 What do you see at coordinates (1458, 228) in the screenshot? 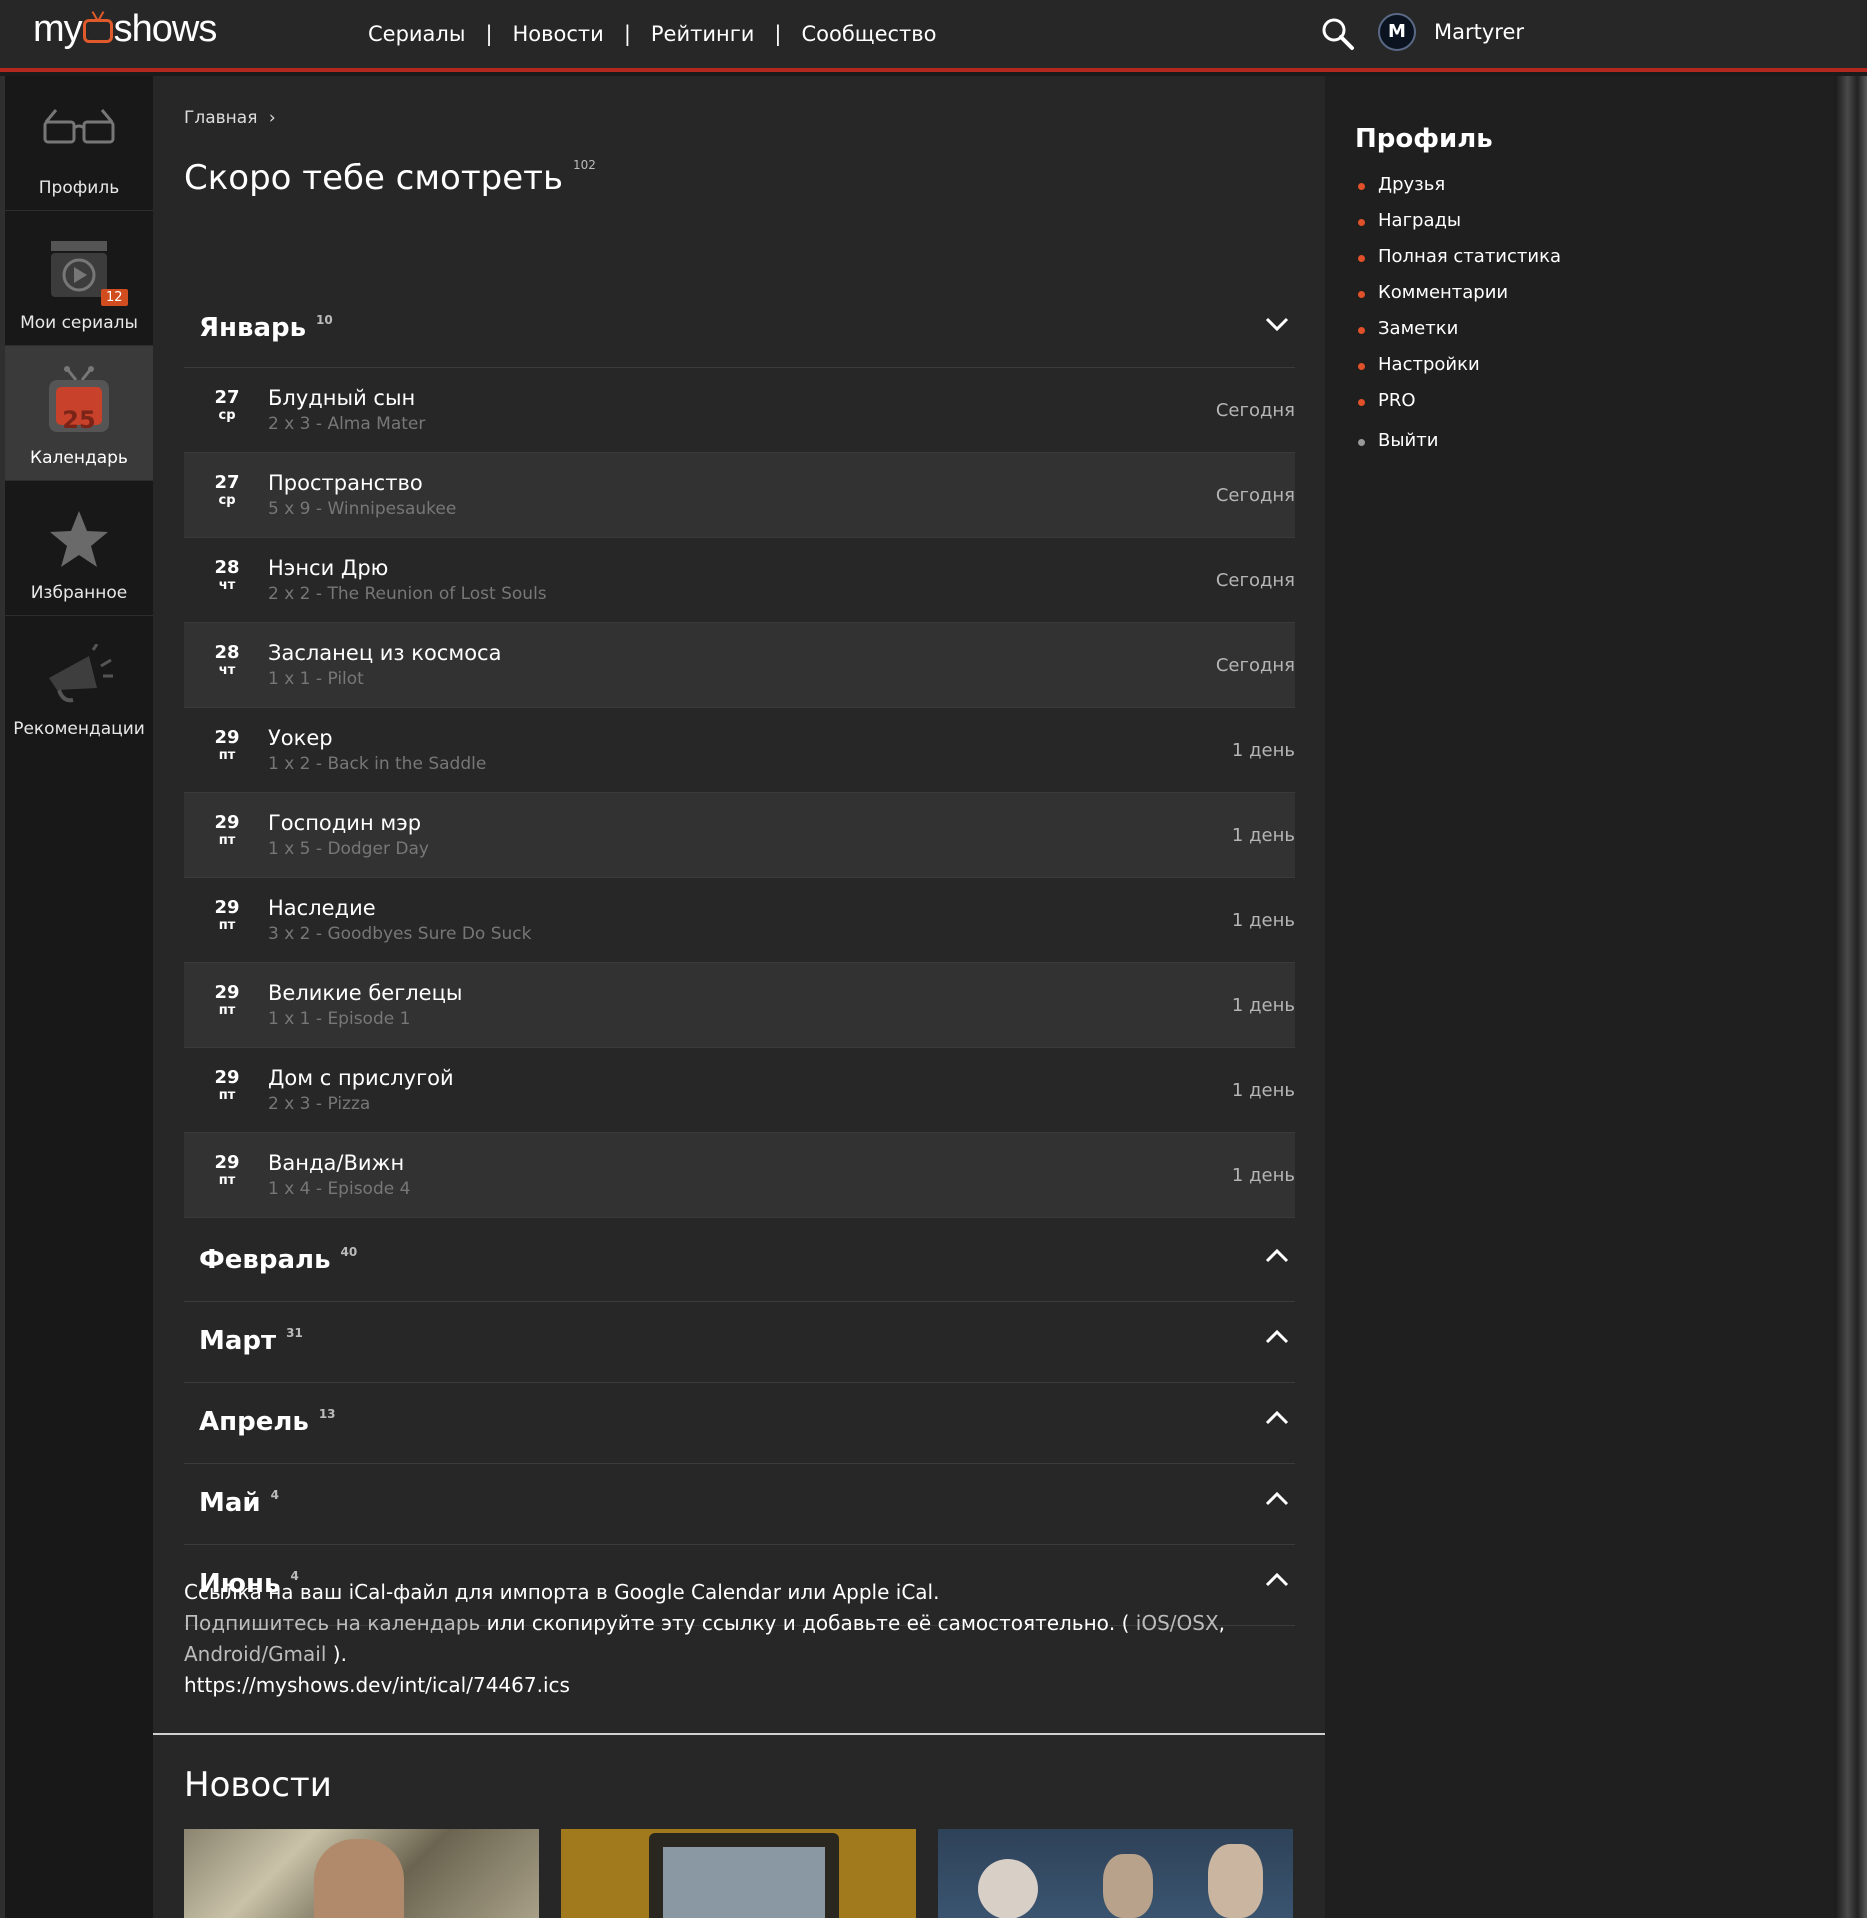
I see `profile-link-awards: Награды` at bounding box center [1458, 228].